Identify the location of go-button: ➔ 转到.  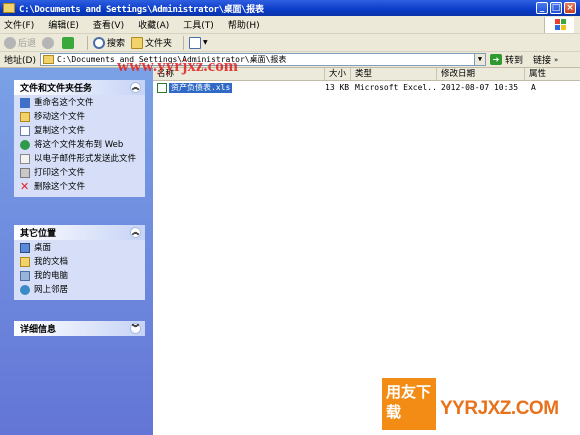
(506, 59).